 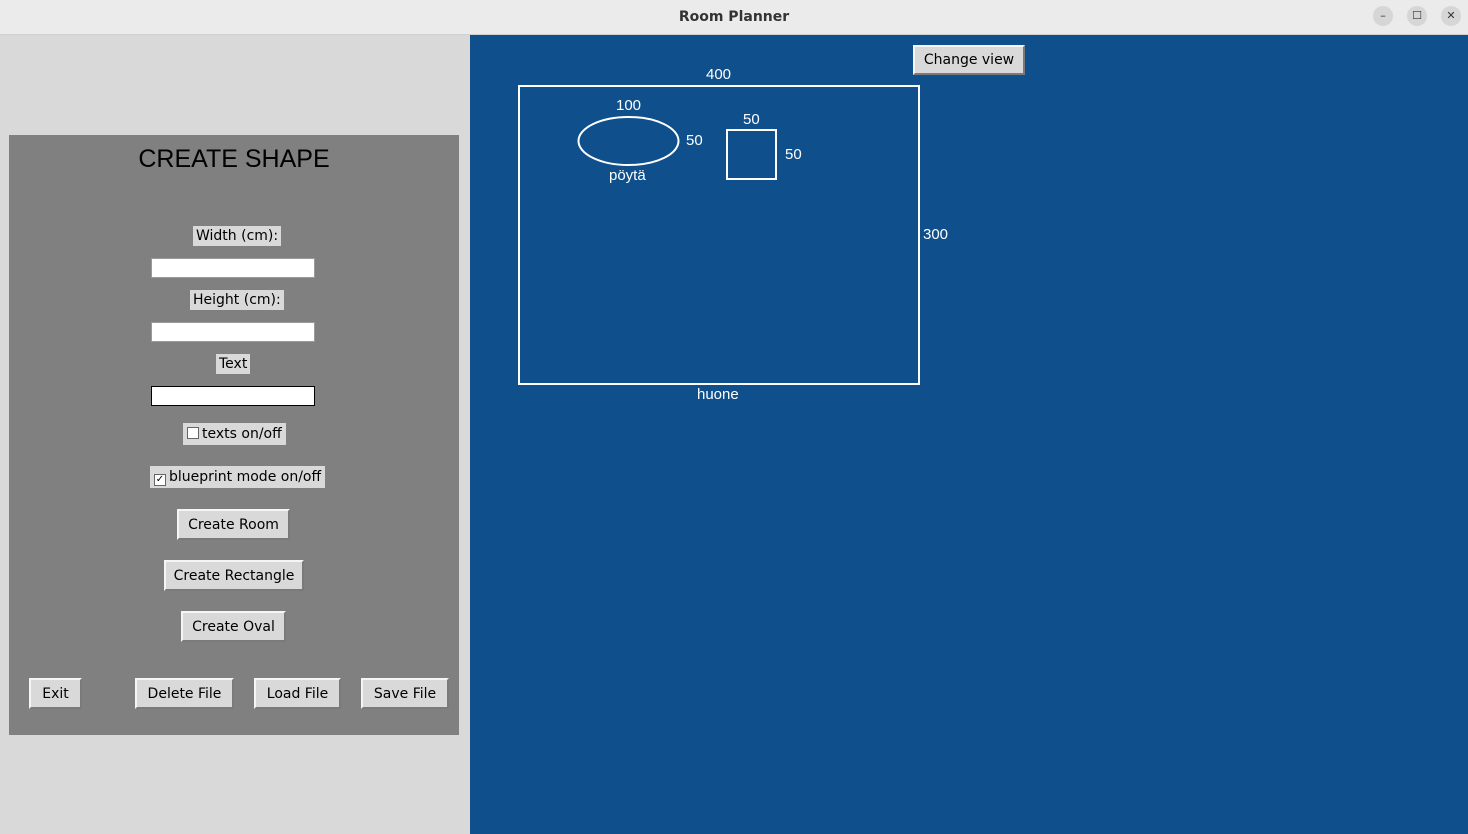 What do you see at coordinates (233, 332) in the screenshot?
I see `height-input` at bounding box center [233, 332].